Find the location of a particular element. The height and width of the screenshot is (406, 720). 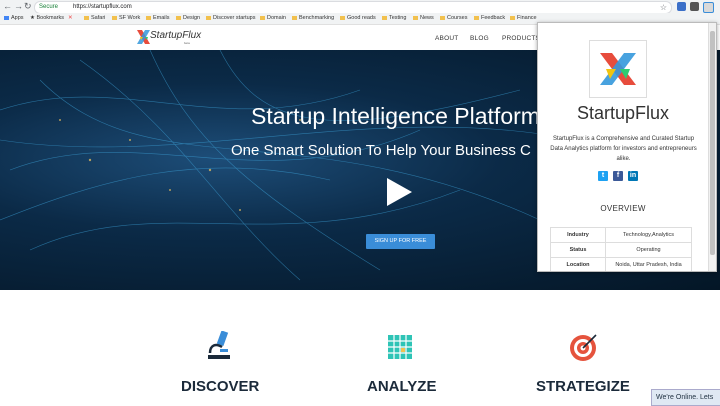

facebook-icon: f is located at coordinates (618, 176).